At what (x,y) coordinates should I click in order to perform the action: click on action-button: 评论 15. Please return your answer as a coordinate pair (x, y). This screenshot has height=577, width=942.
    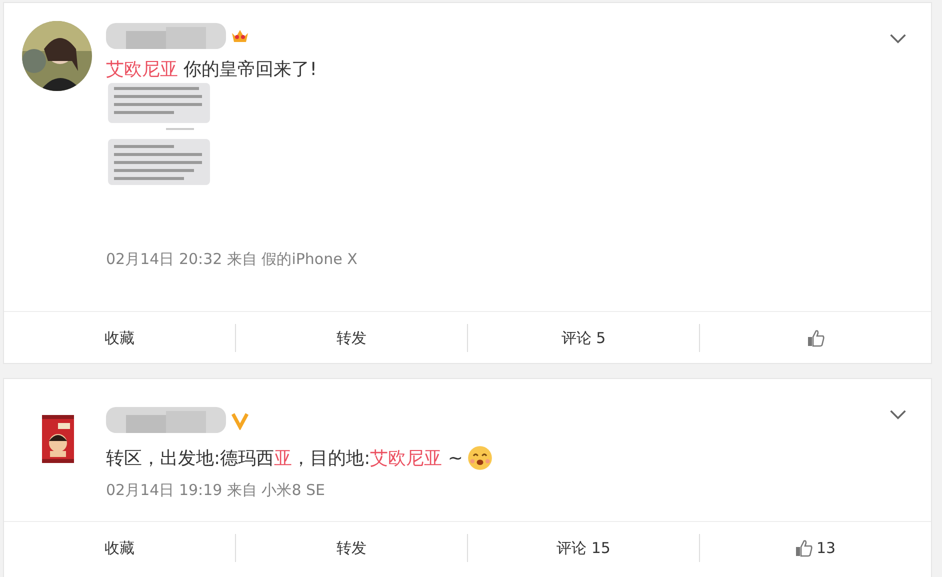
    Looking at the image, I should click on (583, 548).